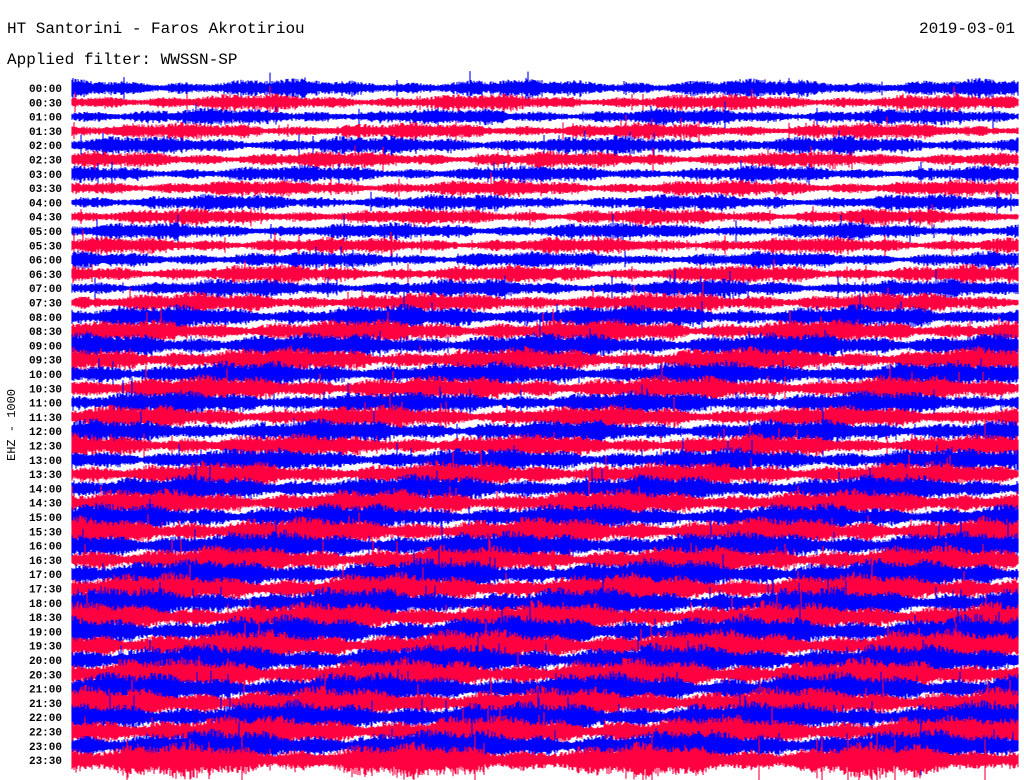 The image size is (1024, 780). Describe the element at coordinates (45, 462) in the screenshot. I see `time-tick-label: 13:00` at that location.